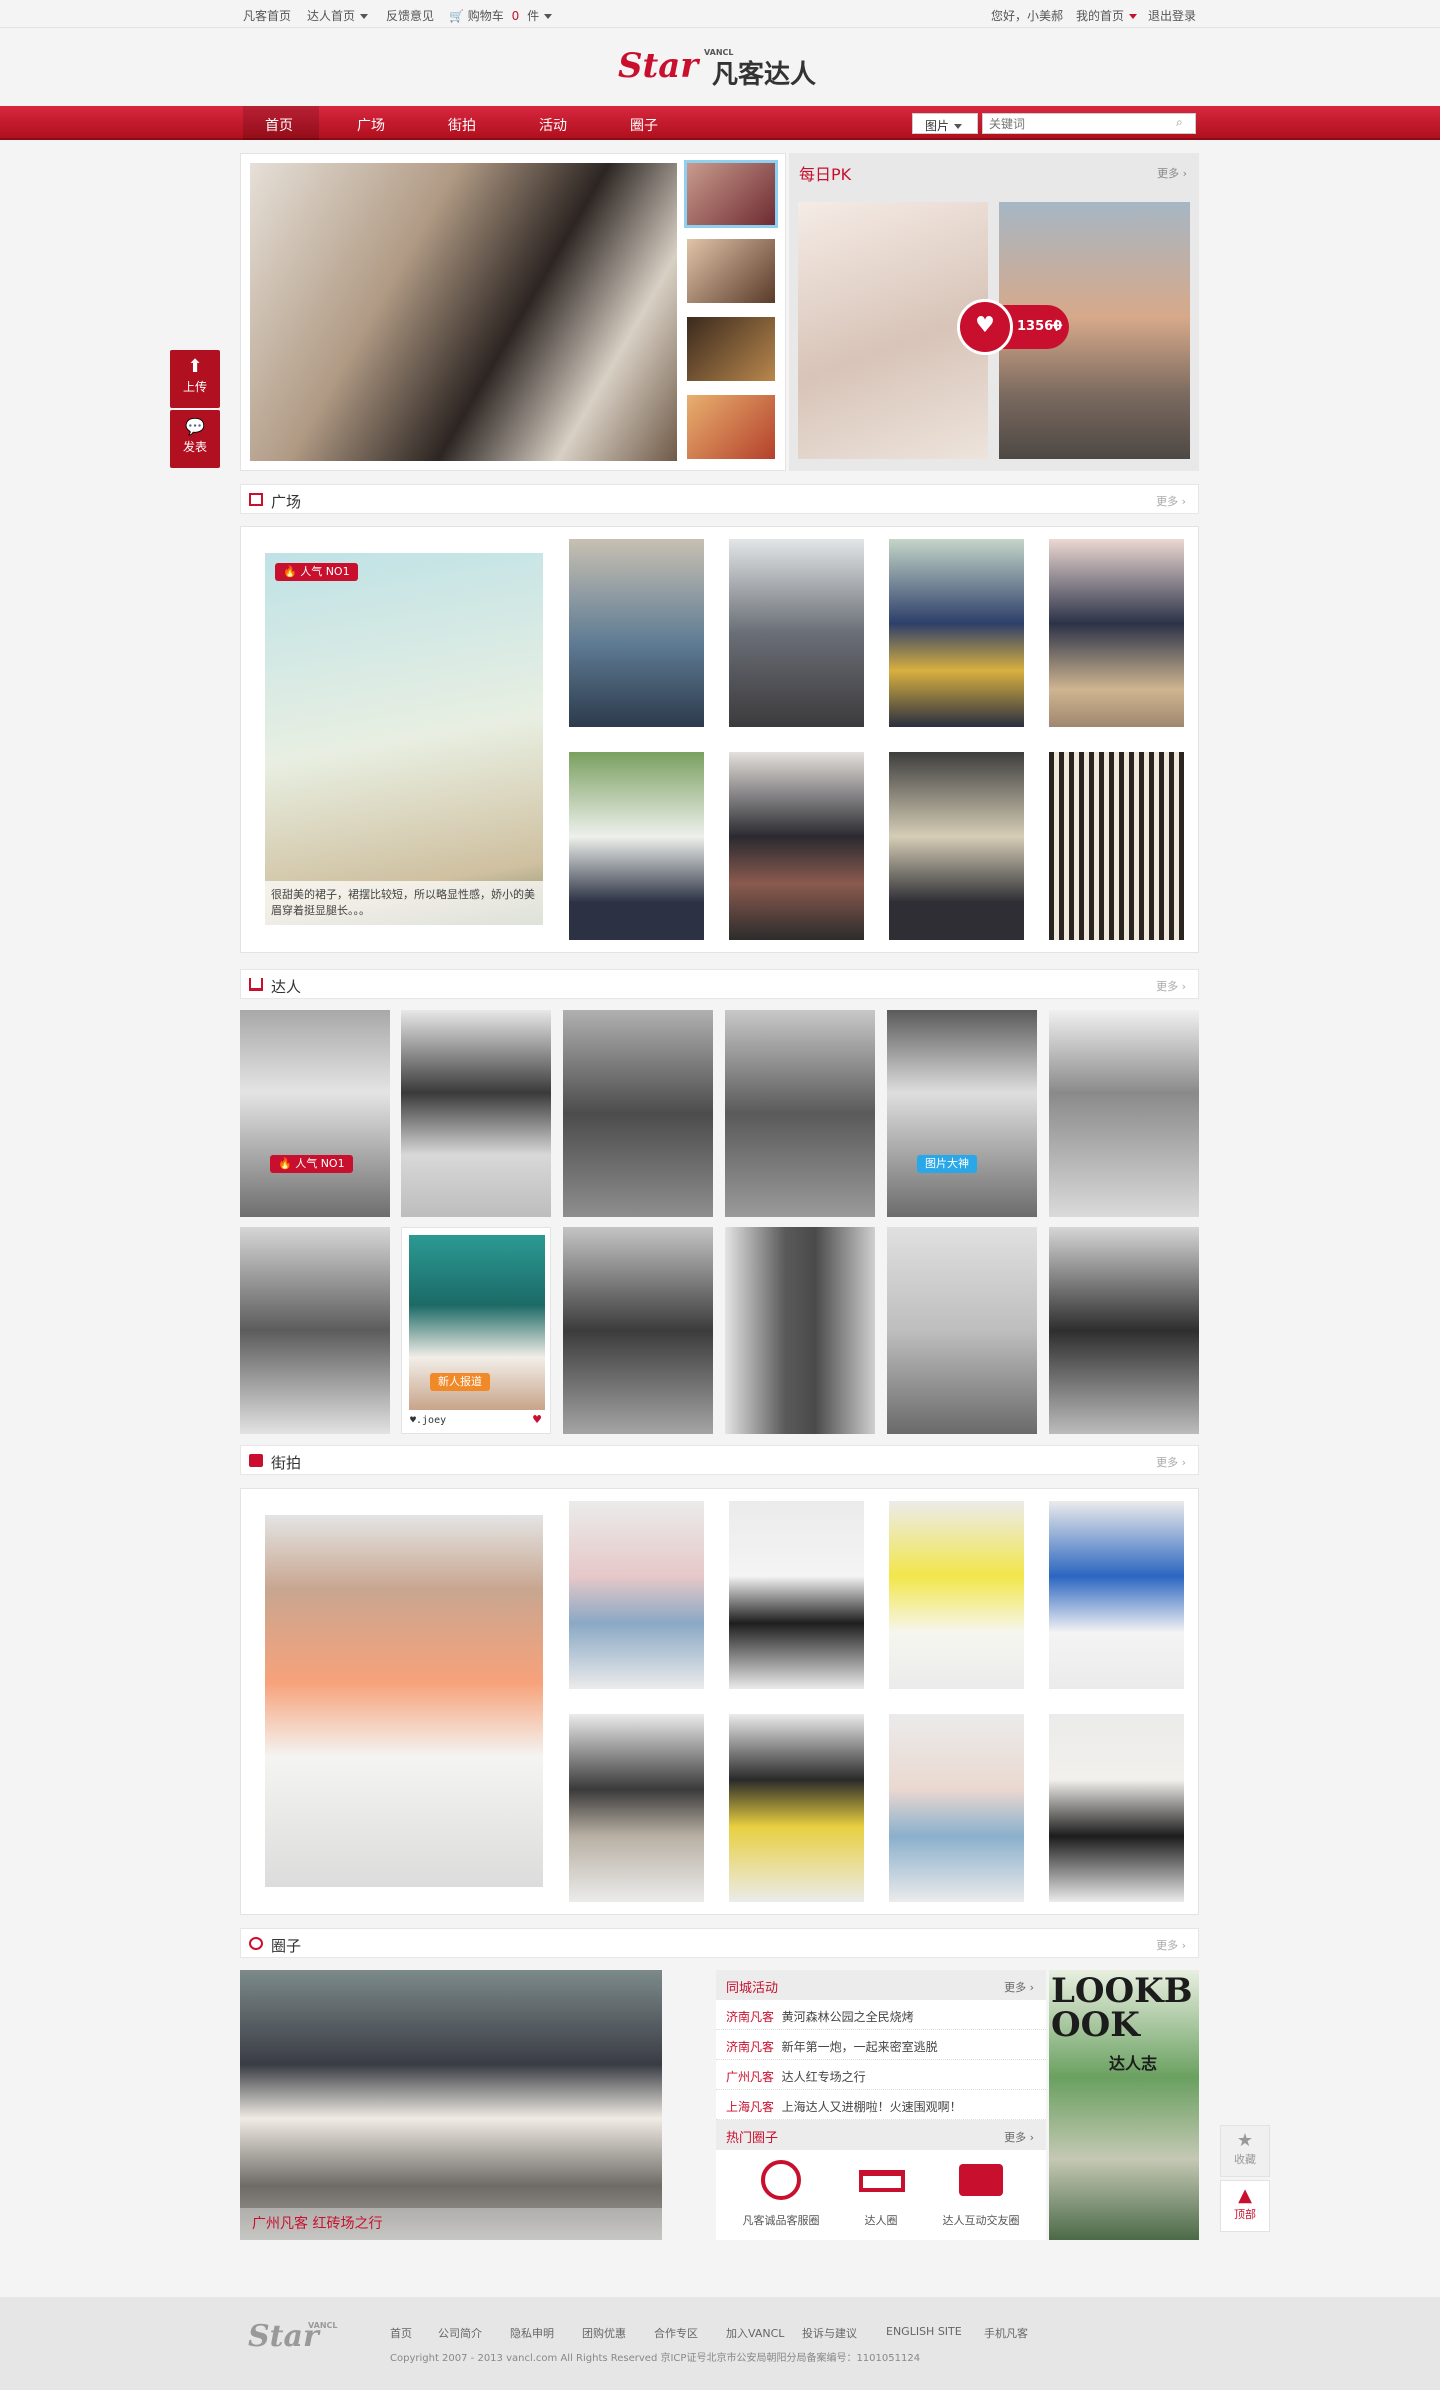  Describe the element at coordinates (881, 1985) in the screenshot. I see `events-header: 同城活动 更多 ›` at that location.